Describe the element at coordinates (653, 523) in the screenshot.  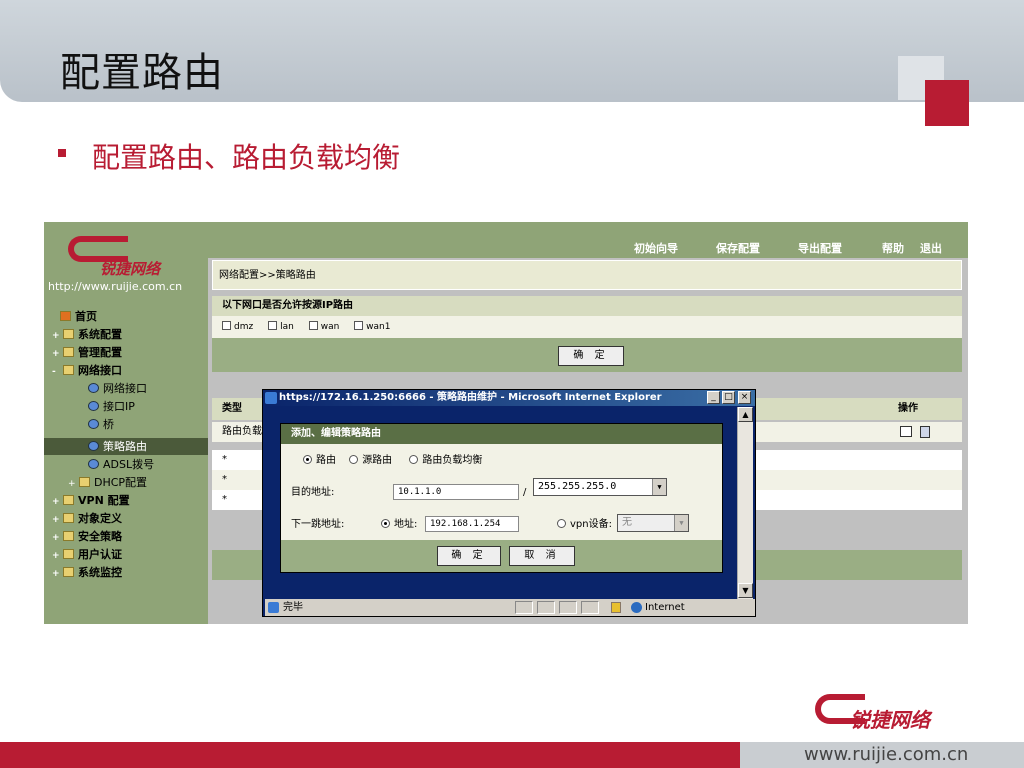
I see `vpn-select: 无 ▼` at that location.